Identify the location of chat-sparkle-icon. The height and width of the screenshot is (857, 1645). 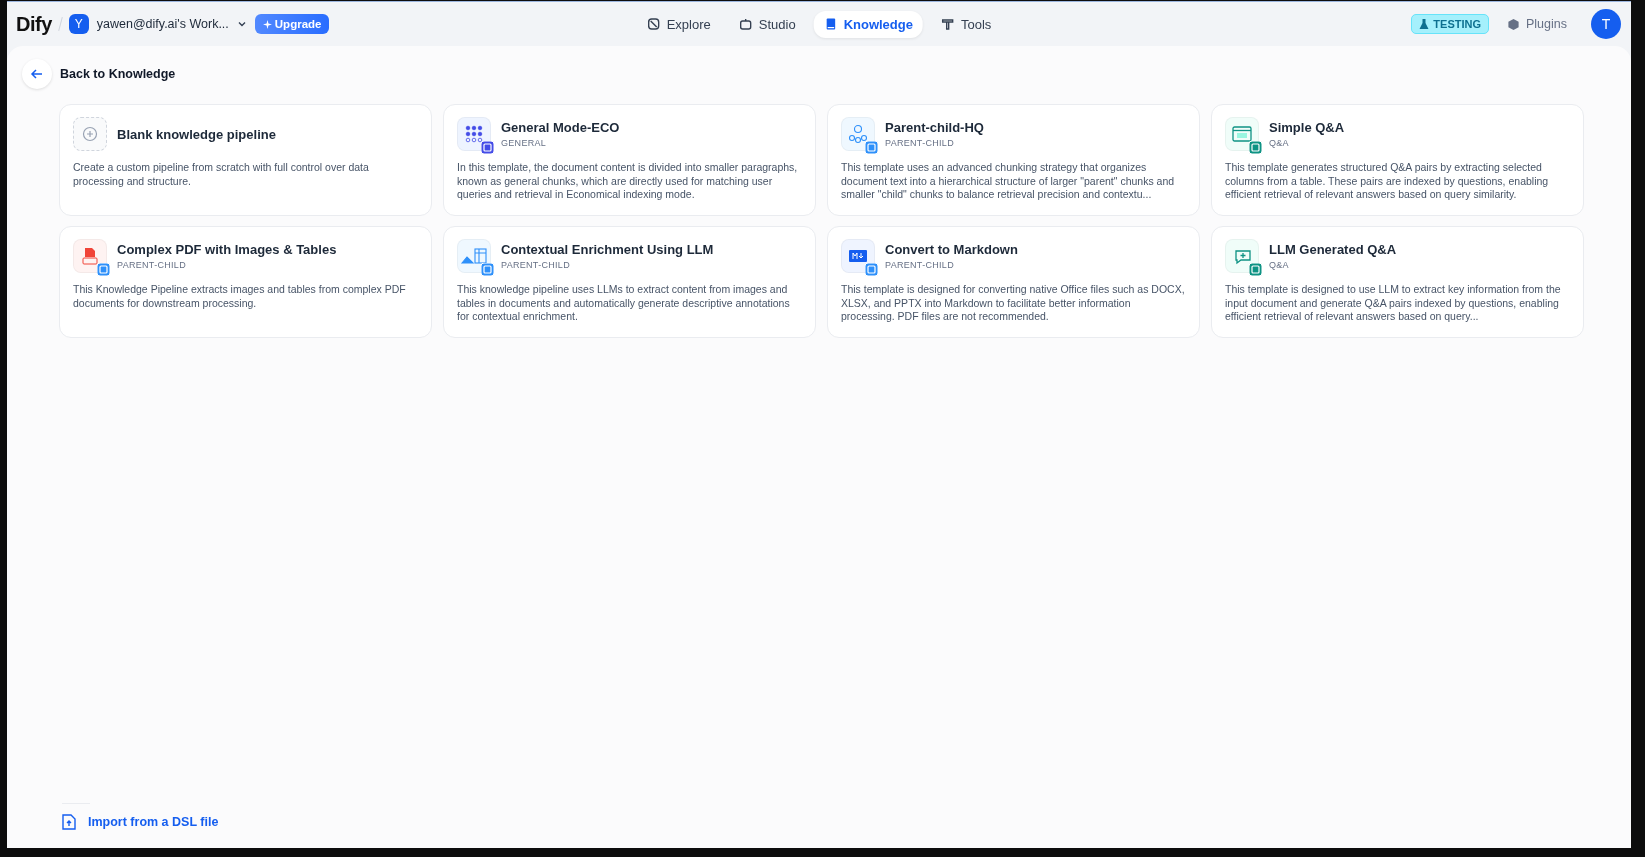
(1242, 256).